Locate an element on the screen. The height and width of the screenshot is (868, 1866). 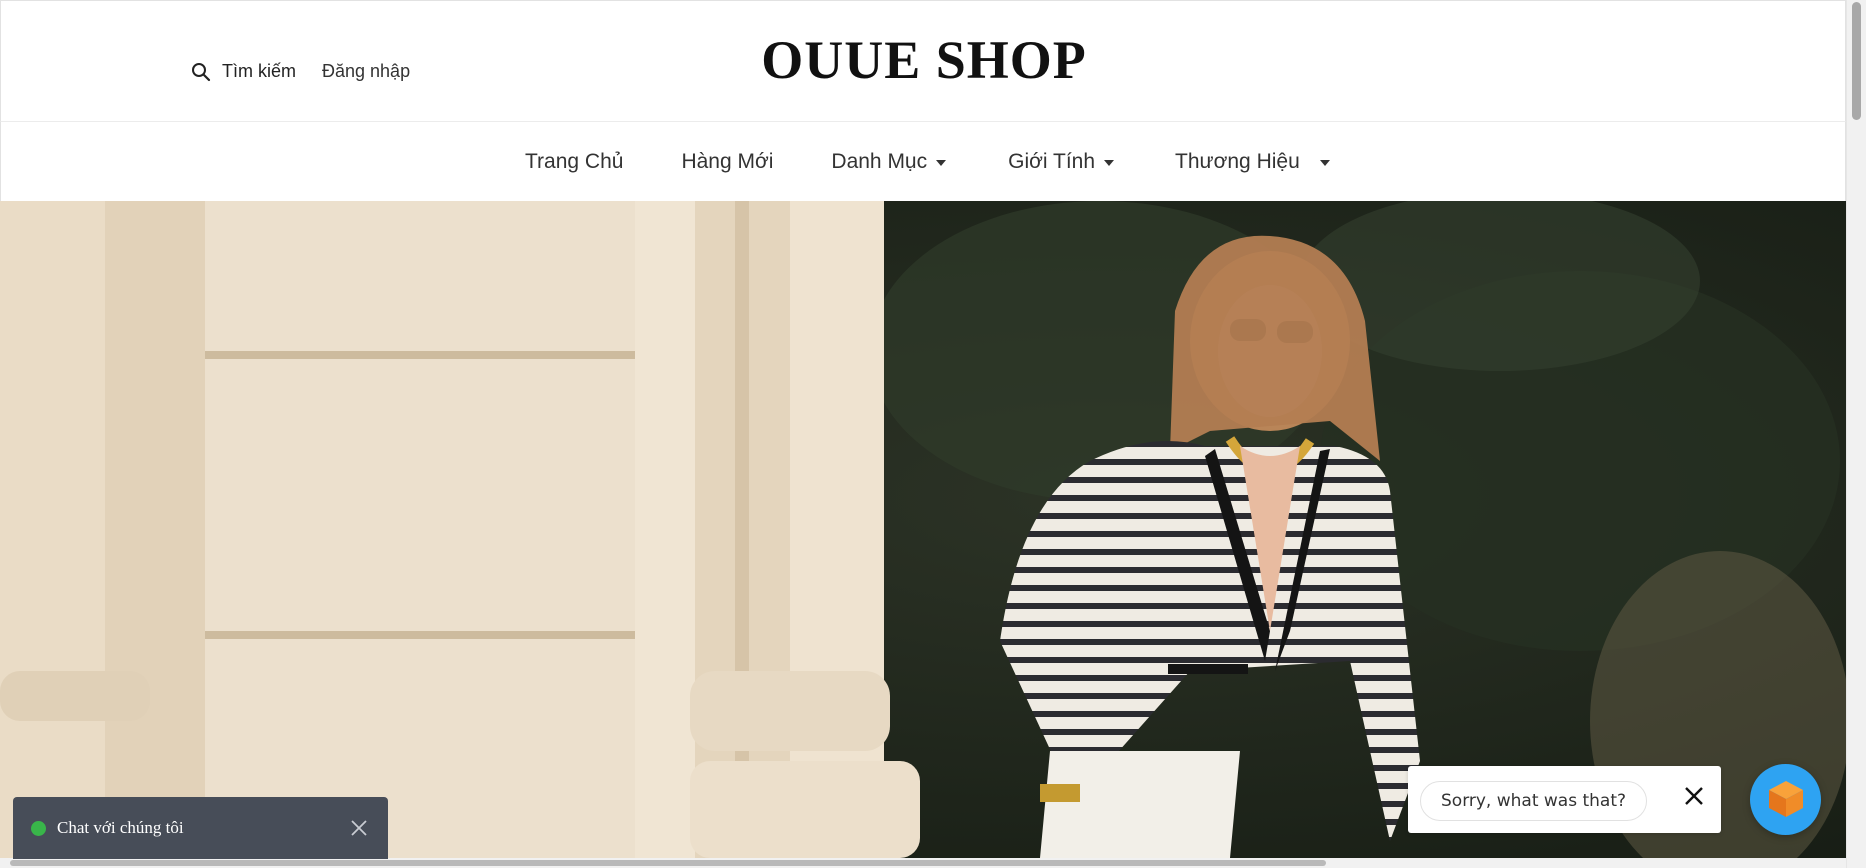
assistant-message: Sorry, what was that? is located at coordinates (1534, 801).